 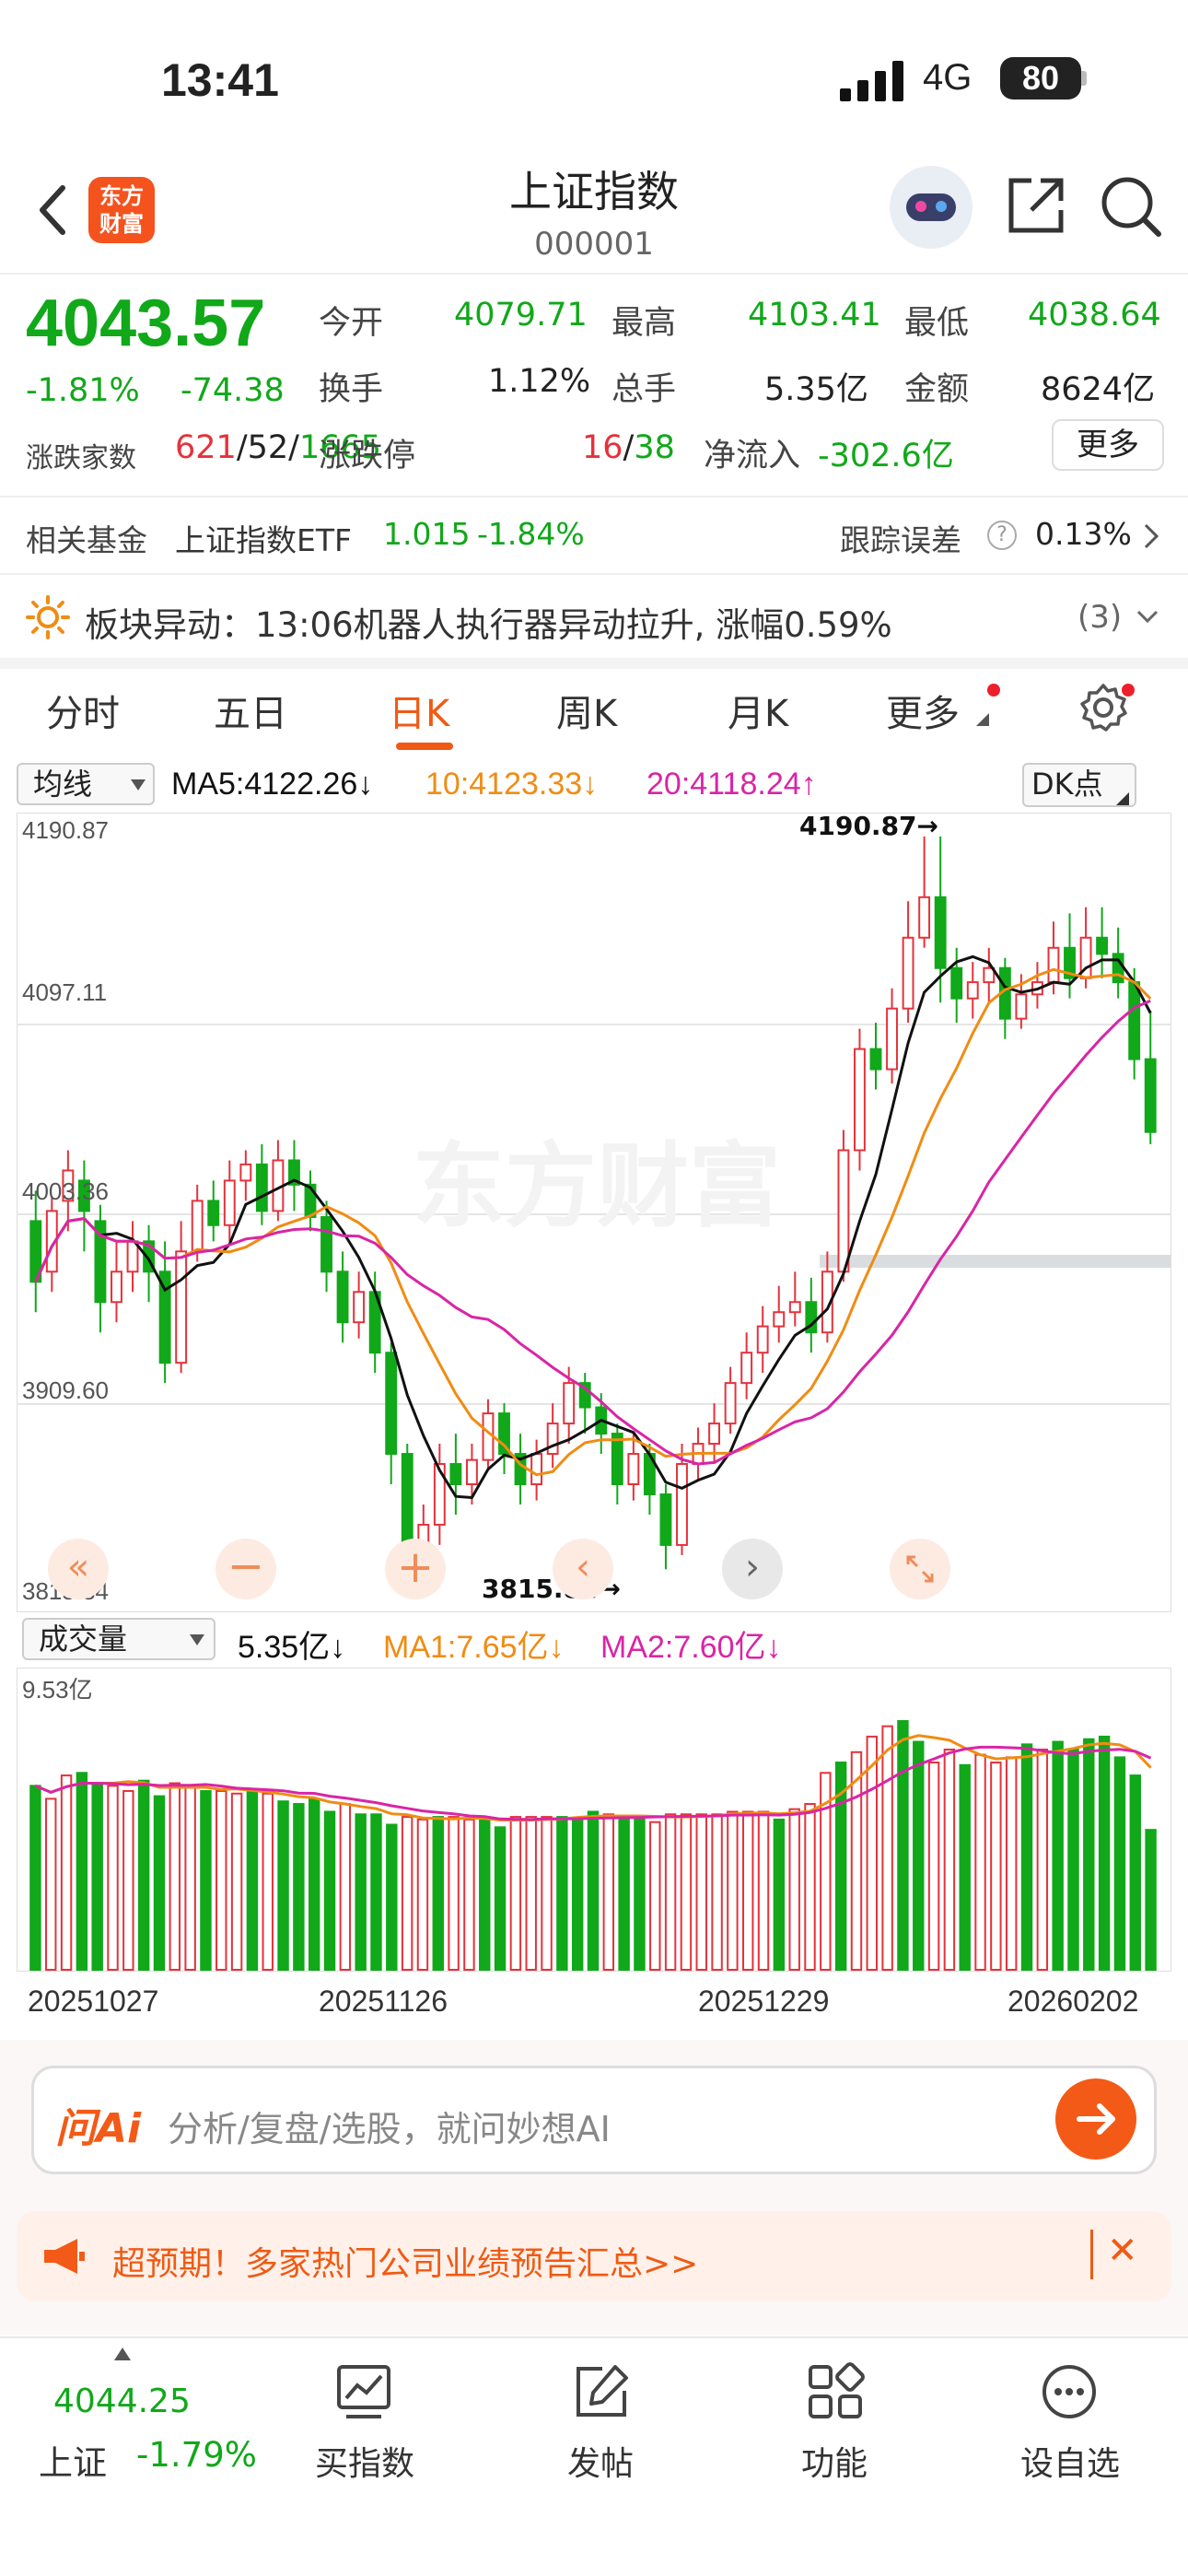 I want to click on date-label: 20260202, so click(x=1073, y=2001).